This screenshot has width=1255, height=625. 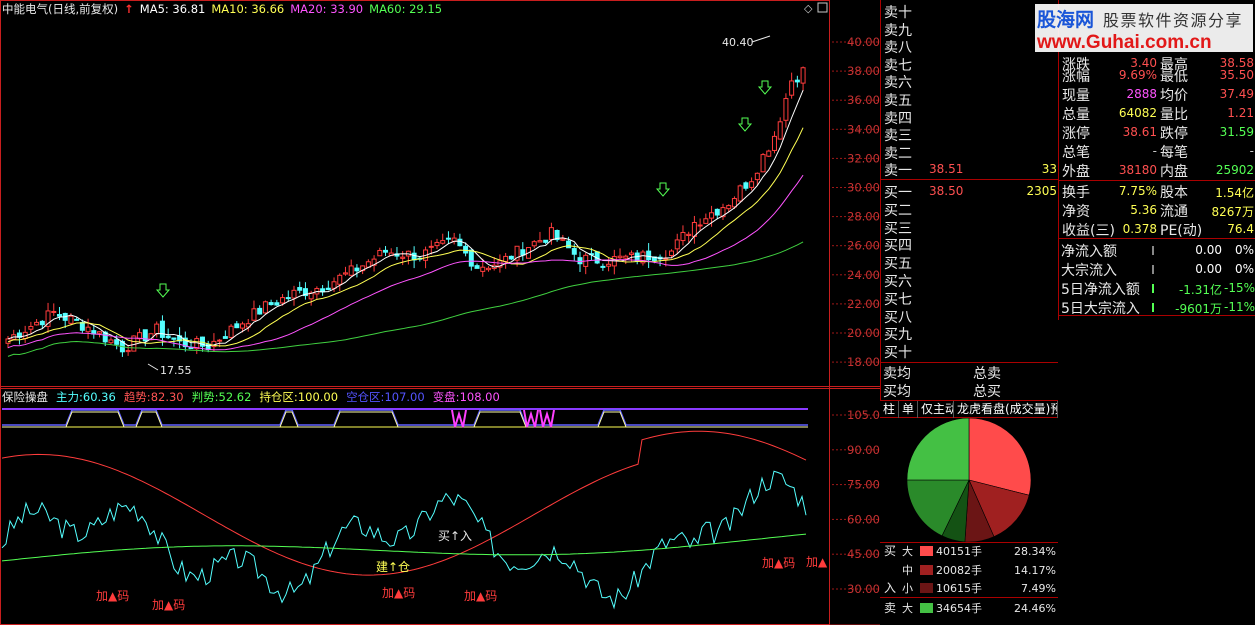 I want to click on quote-value: -, so click(x=1154, y=151).